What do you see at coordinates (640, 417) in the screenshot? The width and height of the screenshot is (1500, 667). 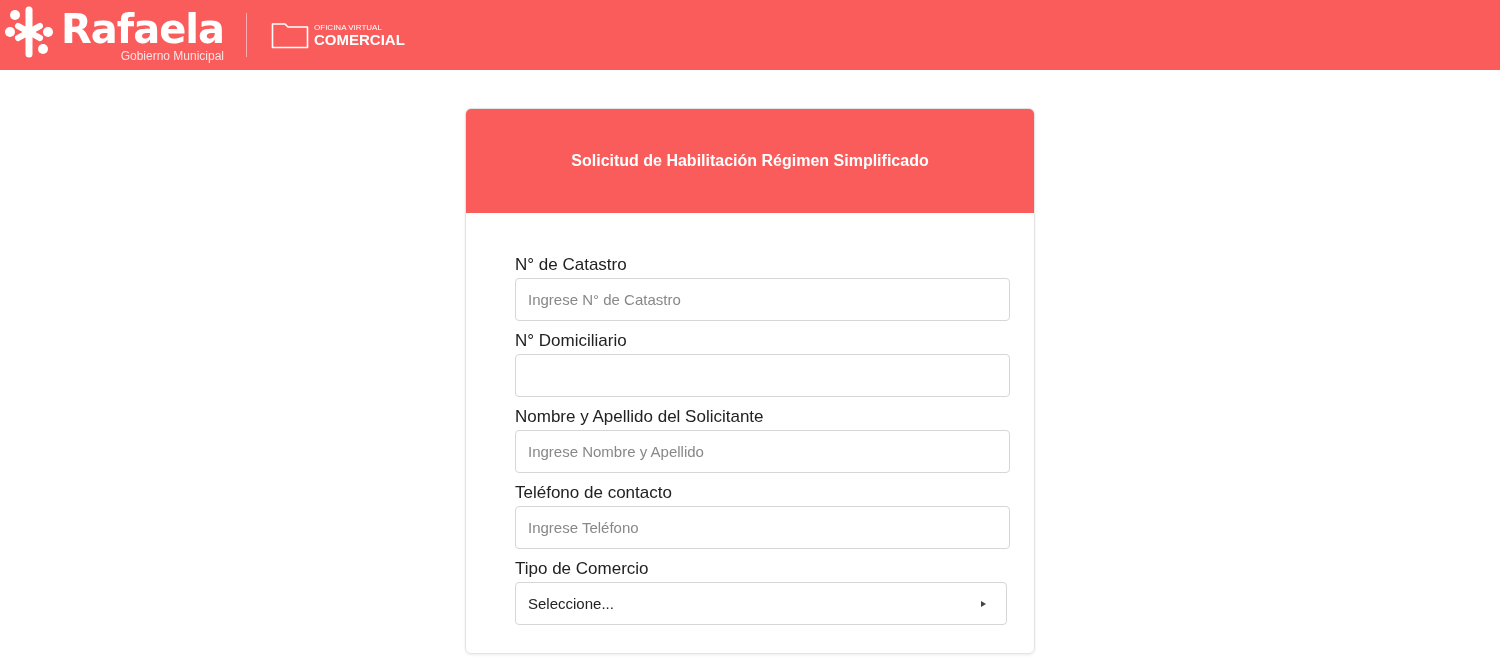 I see `field-label: Nombre y Apellido del Solicitante` at bounding box center [640, 417].